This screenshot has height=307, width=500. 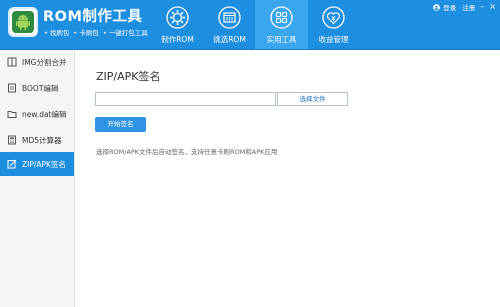 I want to click on img-split-icon, so click(x=12, y=62).